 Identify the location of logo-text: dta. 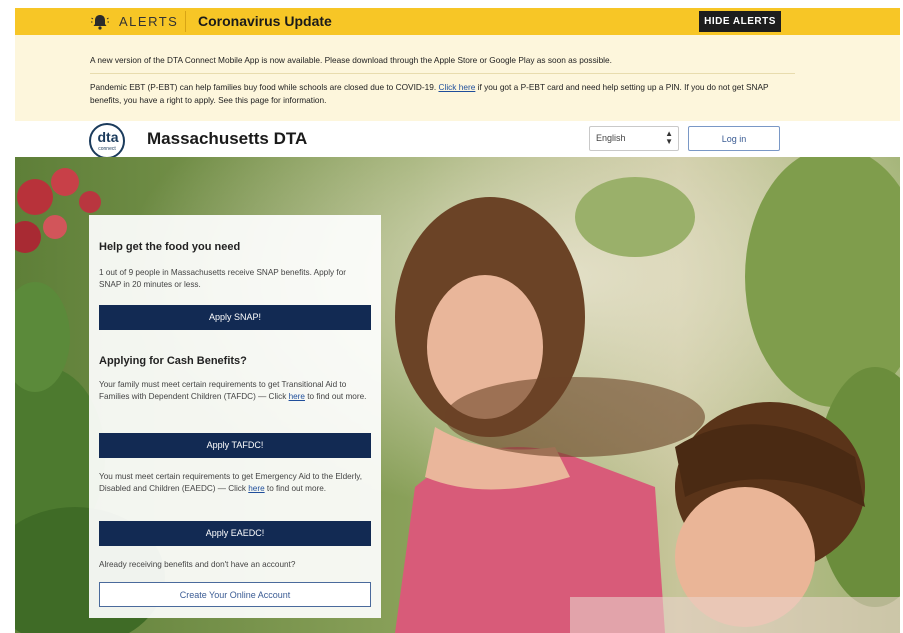
(108, 137).